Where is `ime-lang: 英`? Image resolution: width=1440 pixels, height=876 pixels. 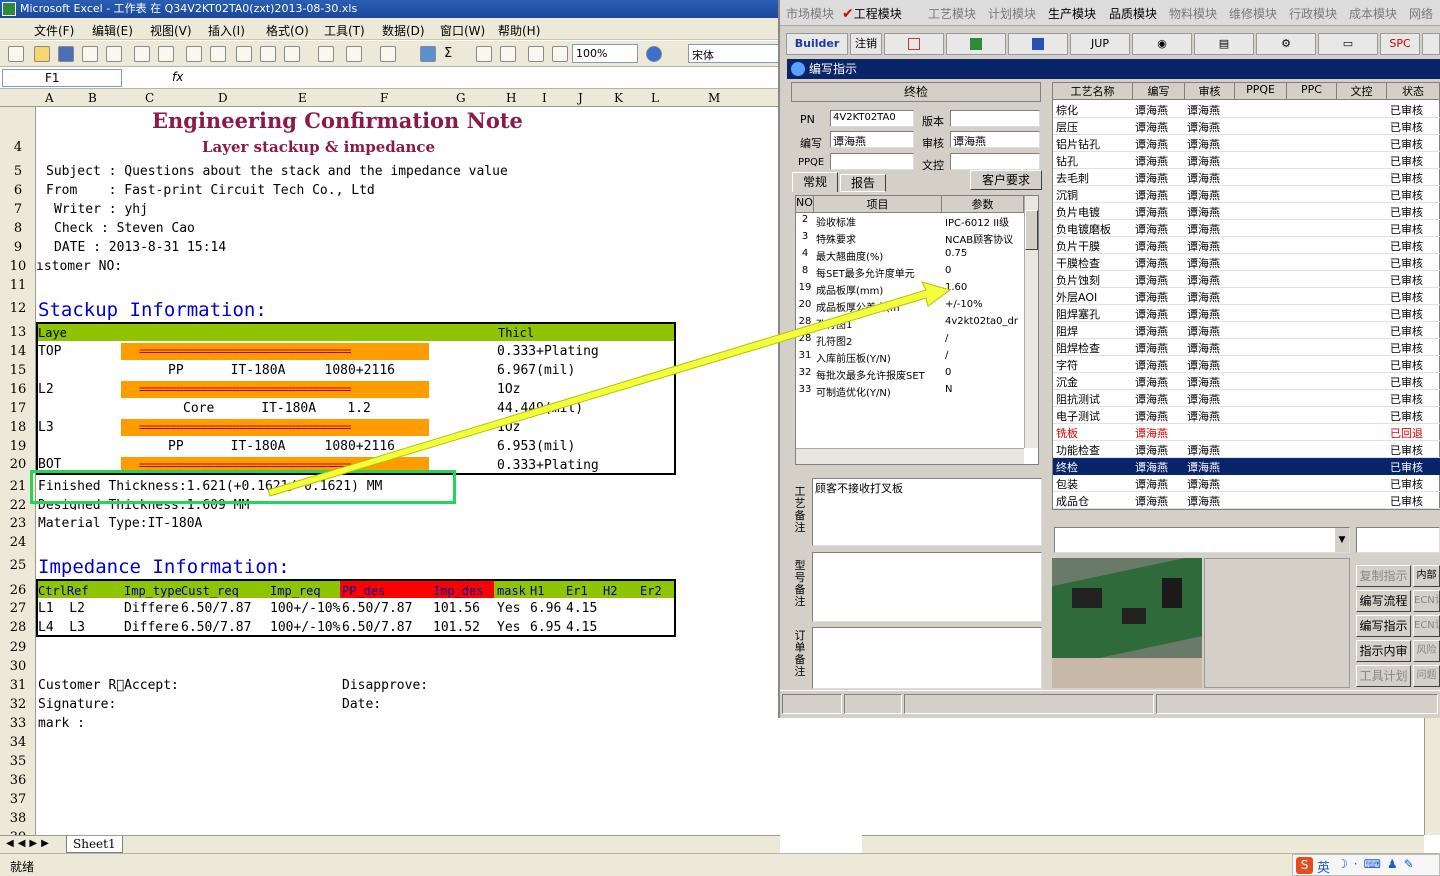
ime-lang: 英 is located at coordinates (1323, 866).